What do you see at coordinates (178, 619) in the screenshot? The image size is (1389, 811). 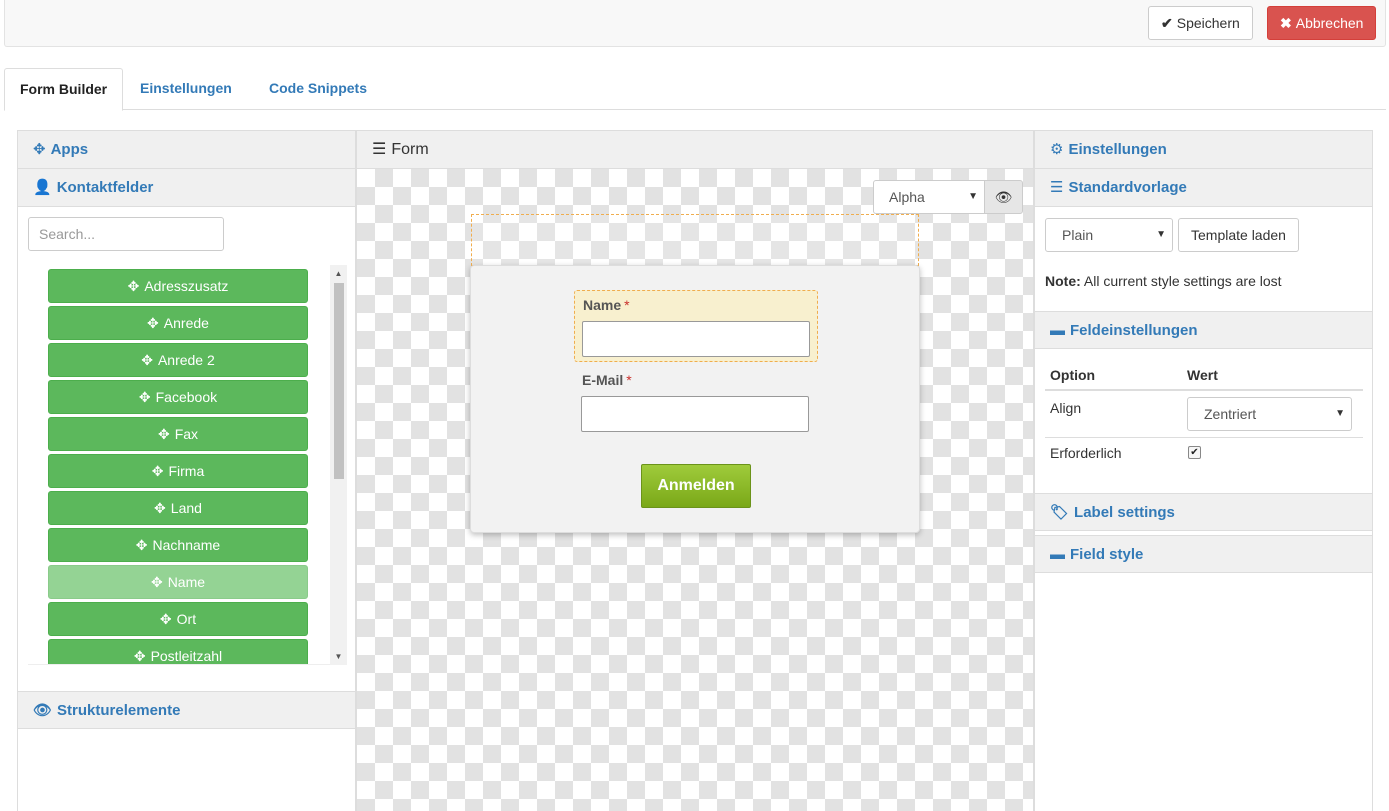 I see `field-item-ort: ✥ Ort` at bounding box center [178, 619].